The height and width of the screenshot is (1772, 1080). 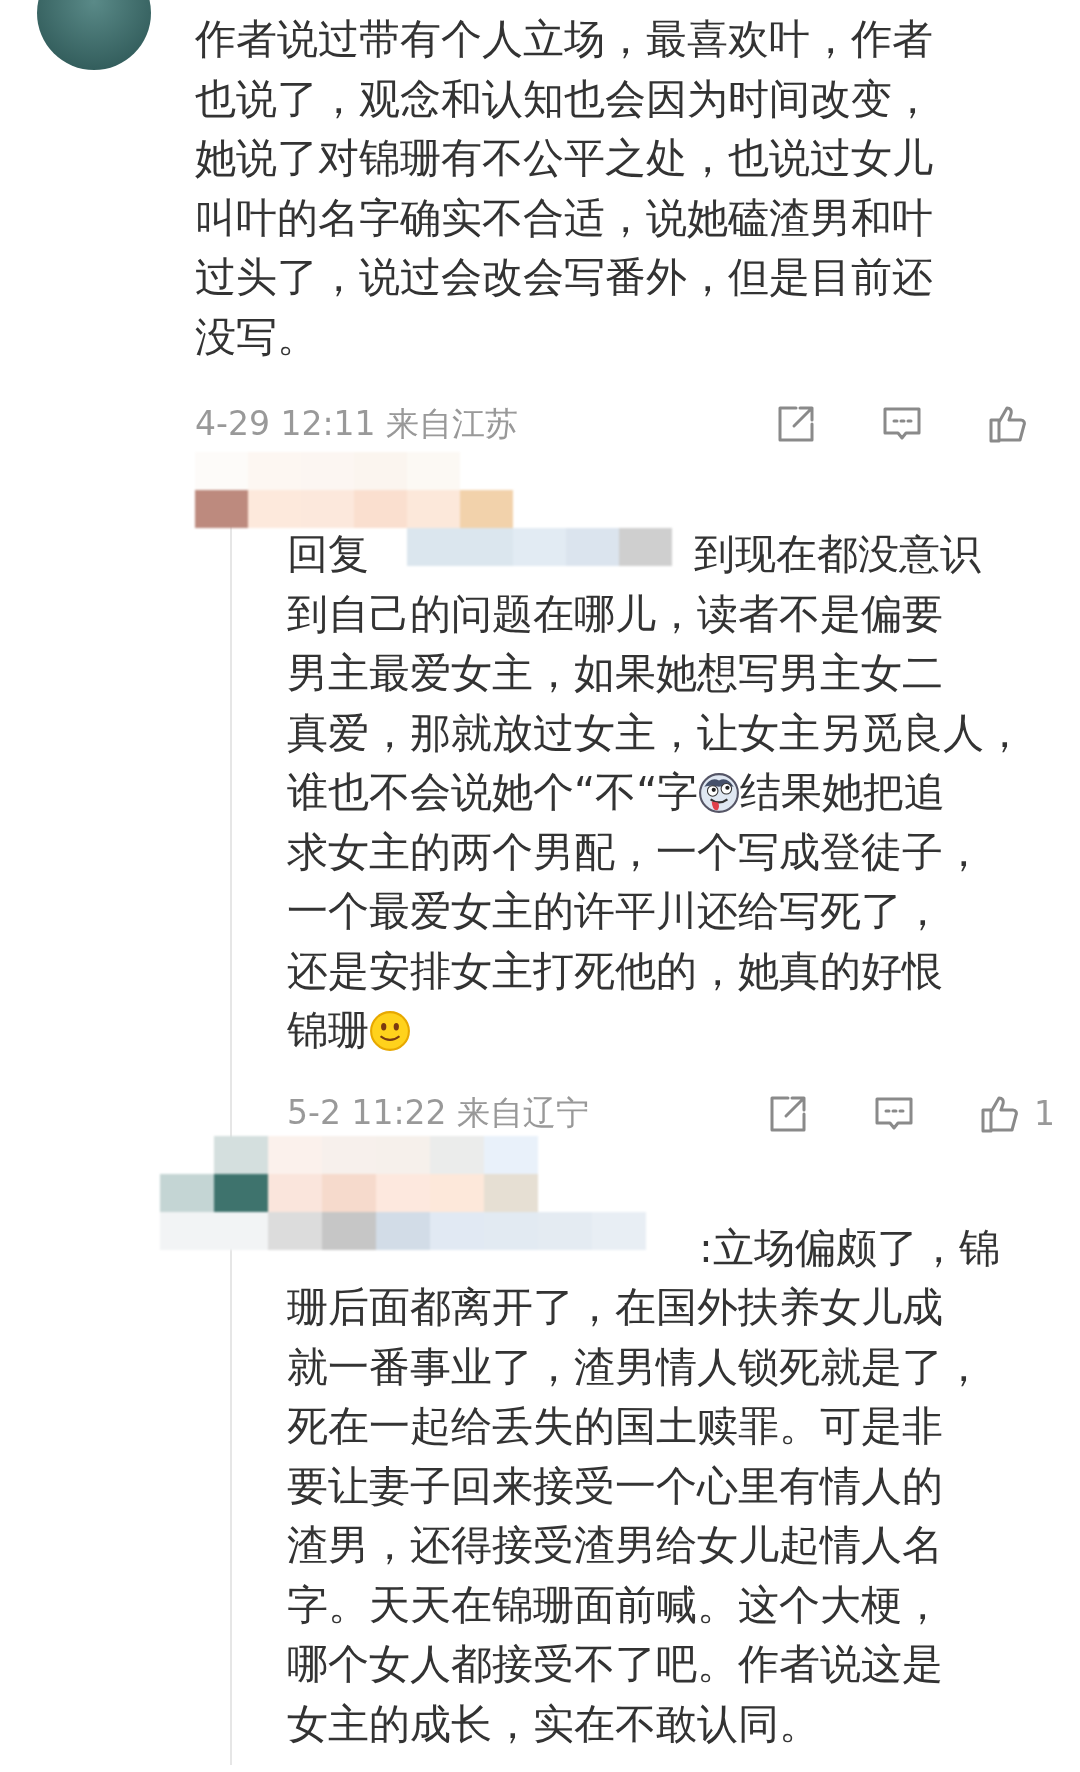 I want to click on comment-time-location: 5-2 11:22 来自辽宁, so click(x=438, y=1113).